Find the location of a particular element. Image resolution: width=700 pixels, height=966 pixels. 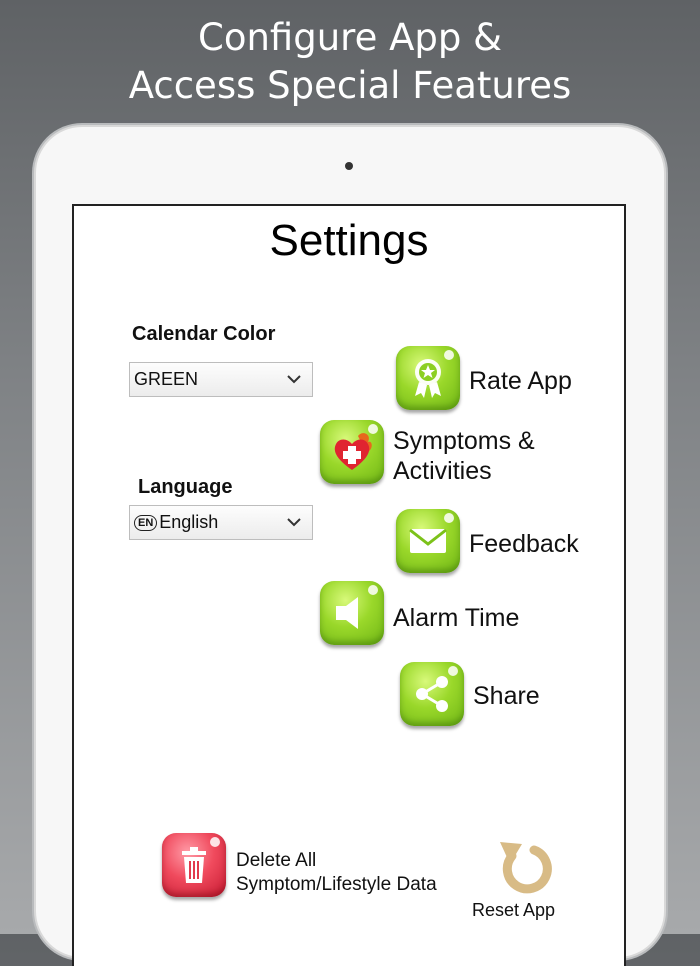

promo-line-1: Configure App & is located at coordinates (350, 37).